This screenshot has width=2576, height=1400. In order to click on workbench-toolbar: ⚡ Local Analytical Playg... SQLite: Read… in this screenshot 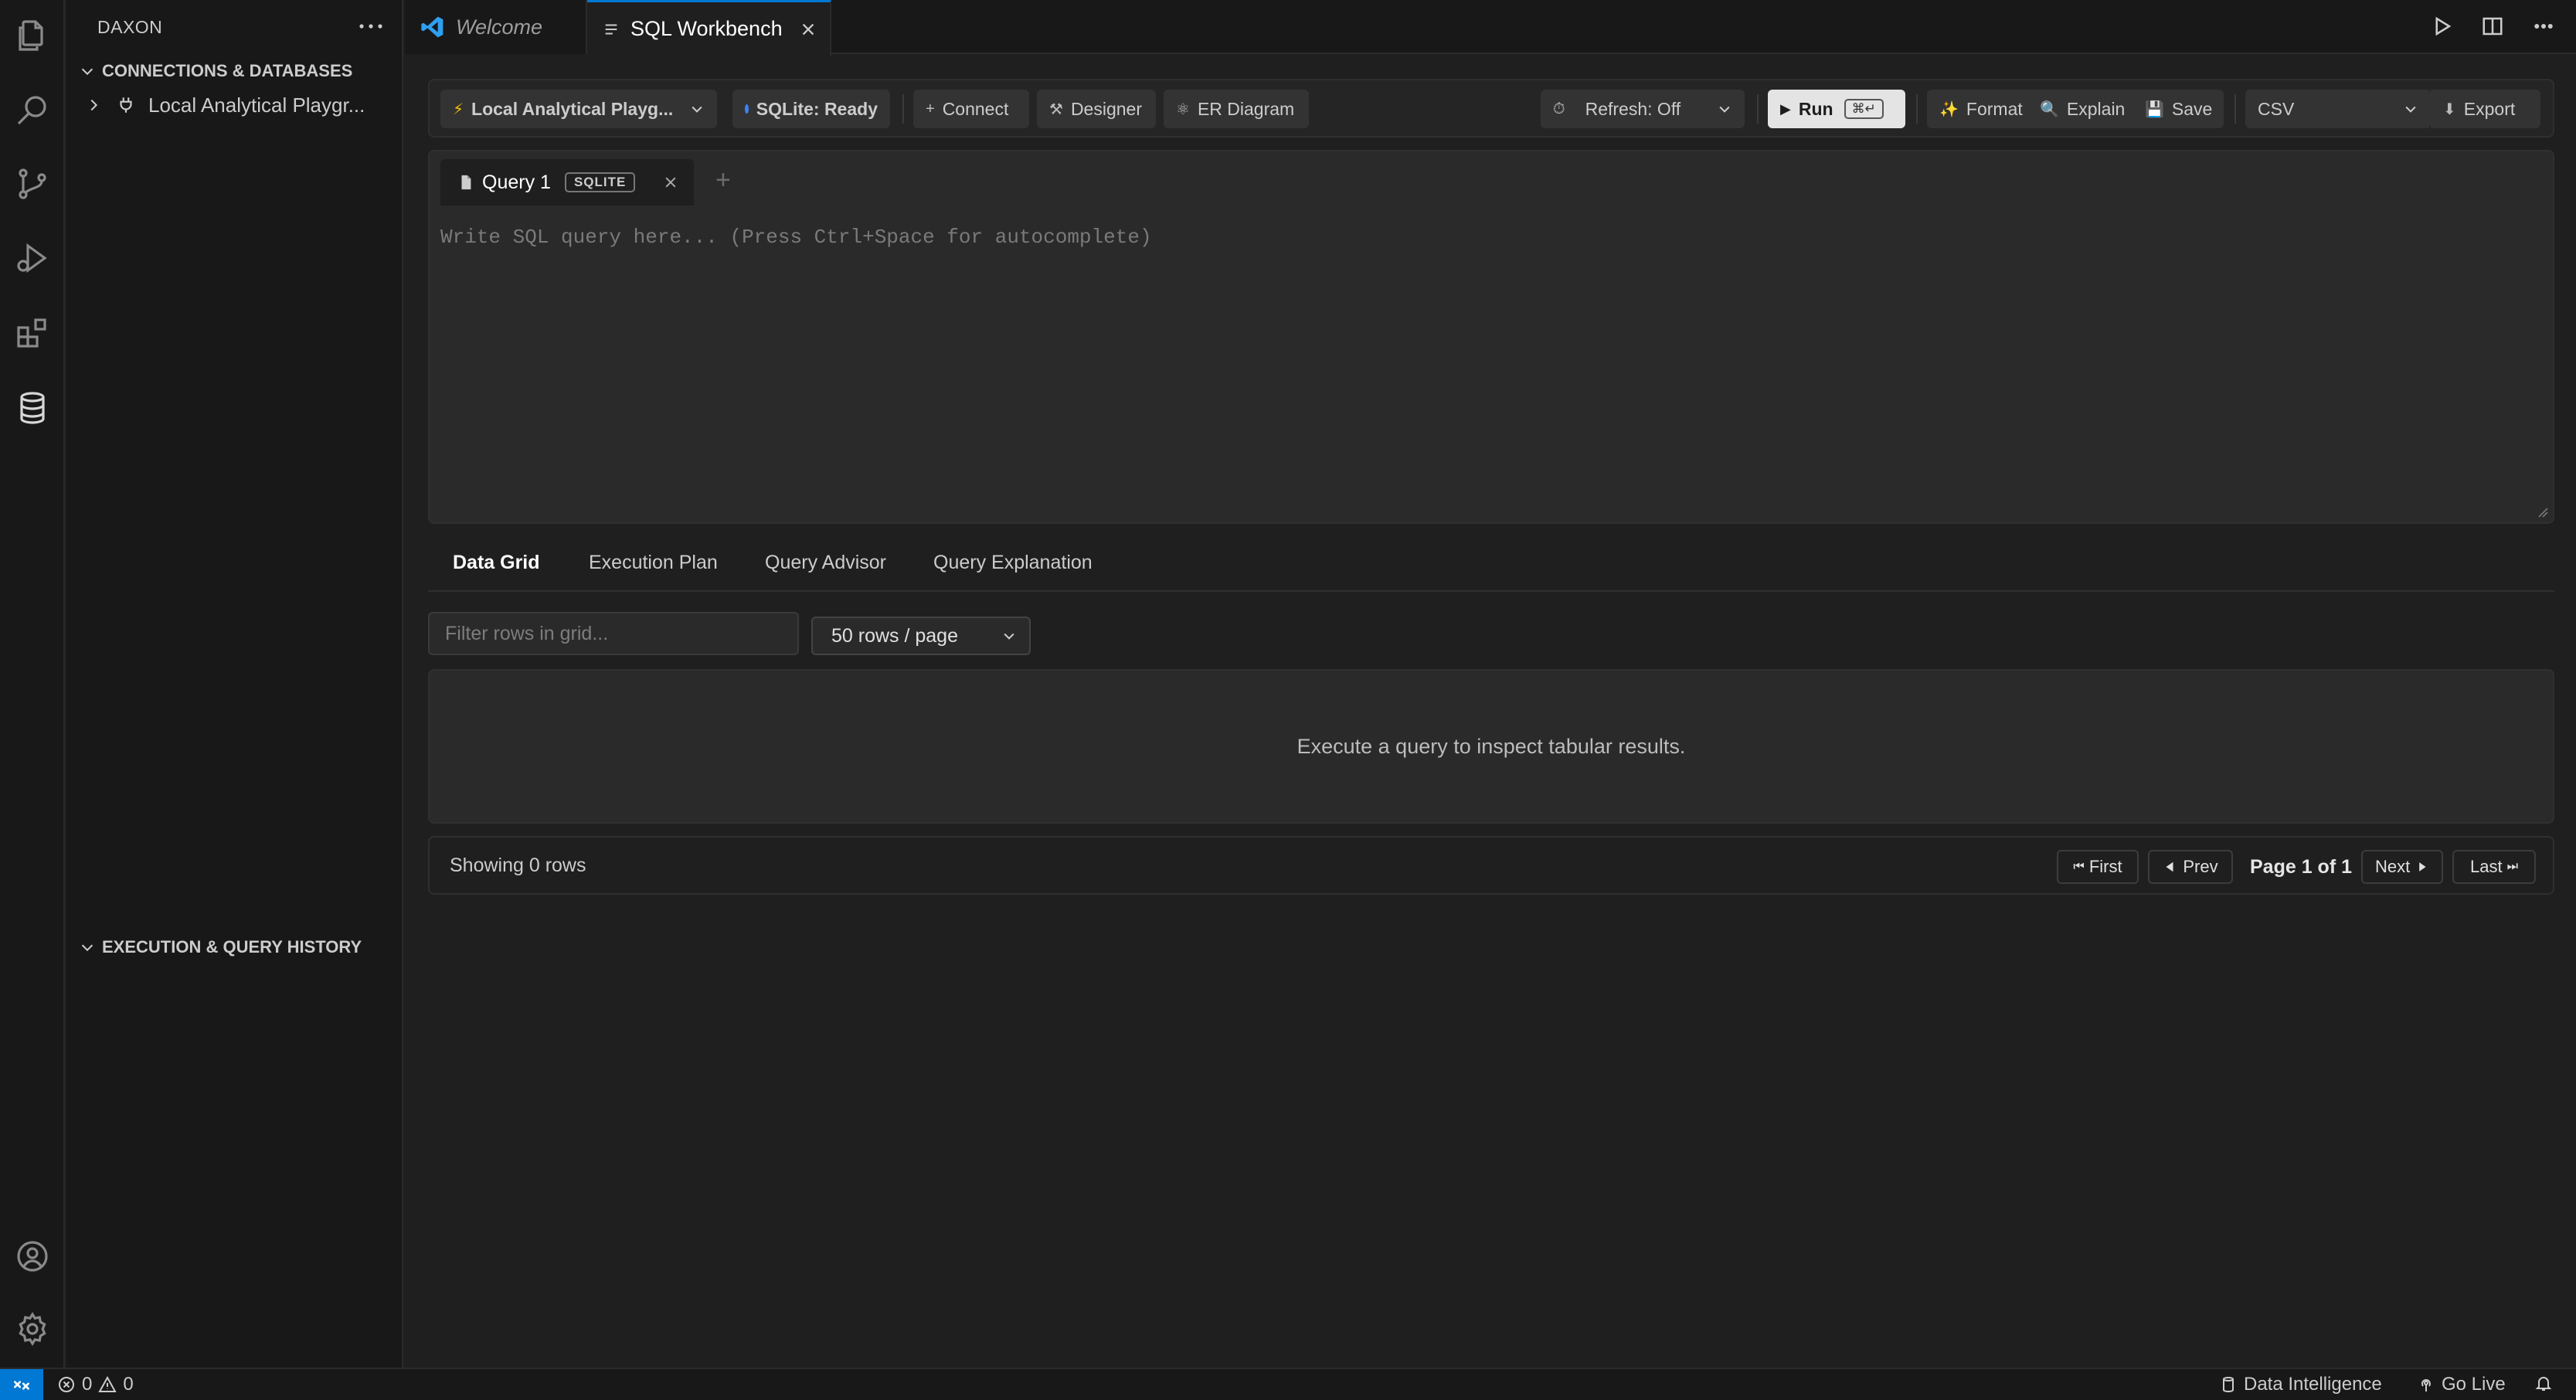, I will do `click(1491, 108)`.